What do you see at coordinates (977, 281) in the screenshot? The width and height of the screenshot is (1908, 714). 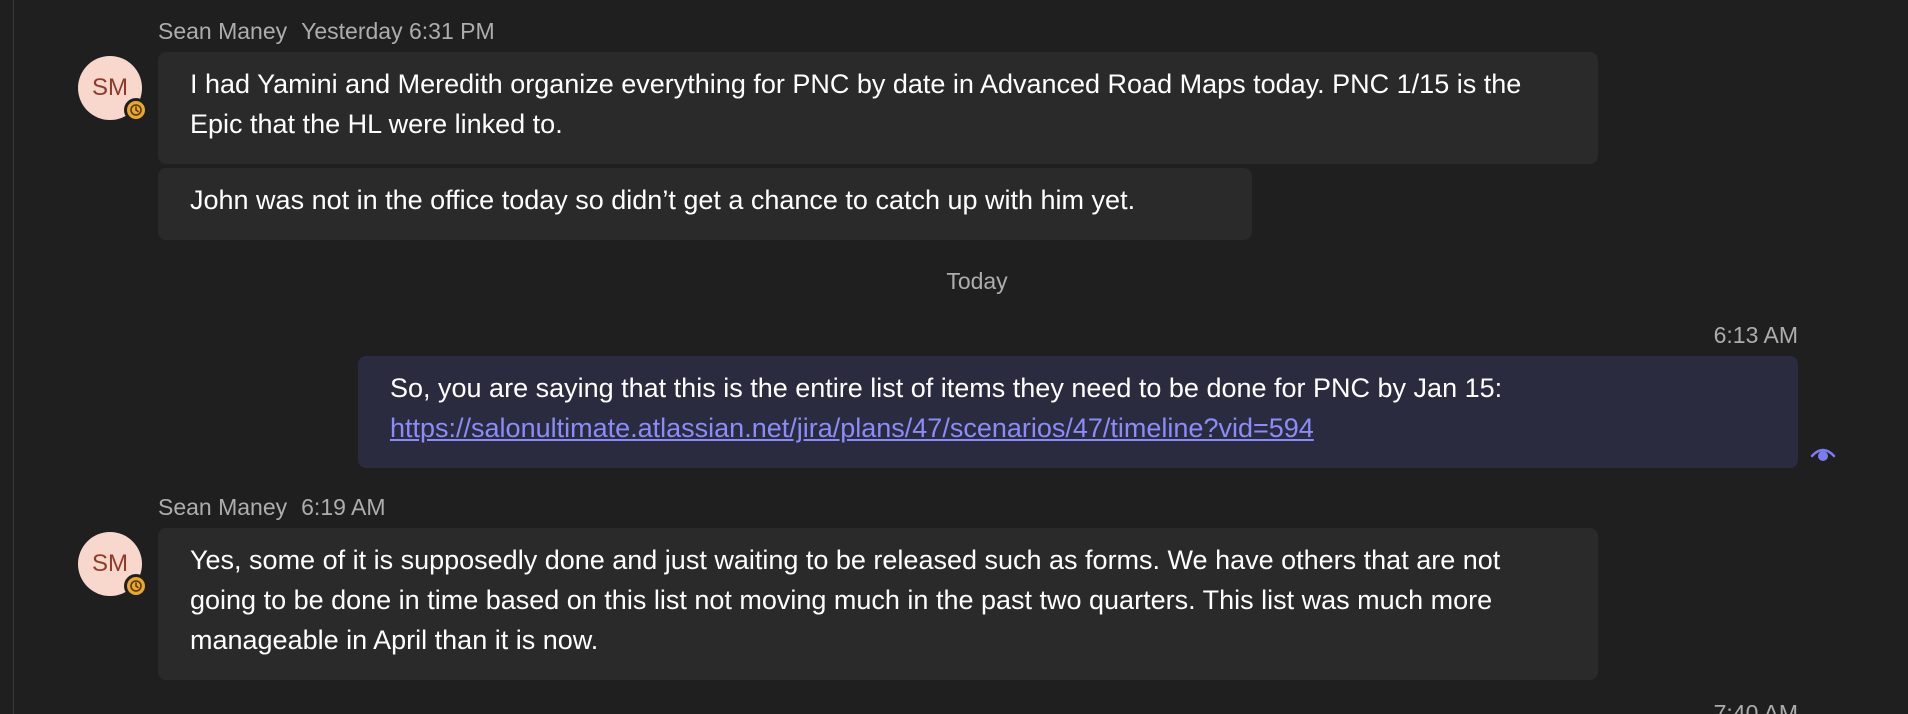 I see `day-divider: Today` at bounding box center [977, 281].